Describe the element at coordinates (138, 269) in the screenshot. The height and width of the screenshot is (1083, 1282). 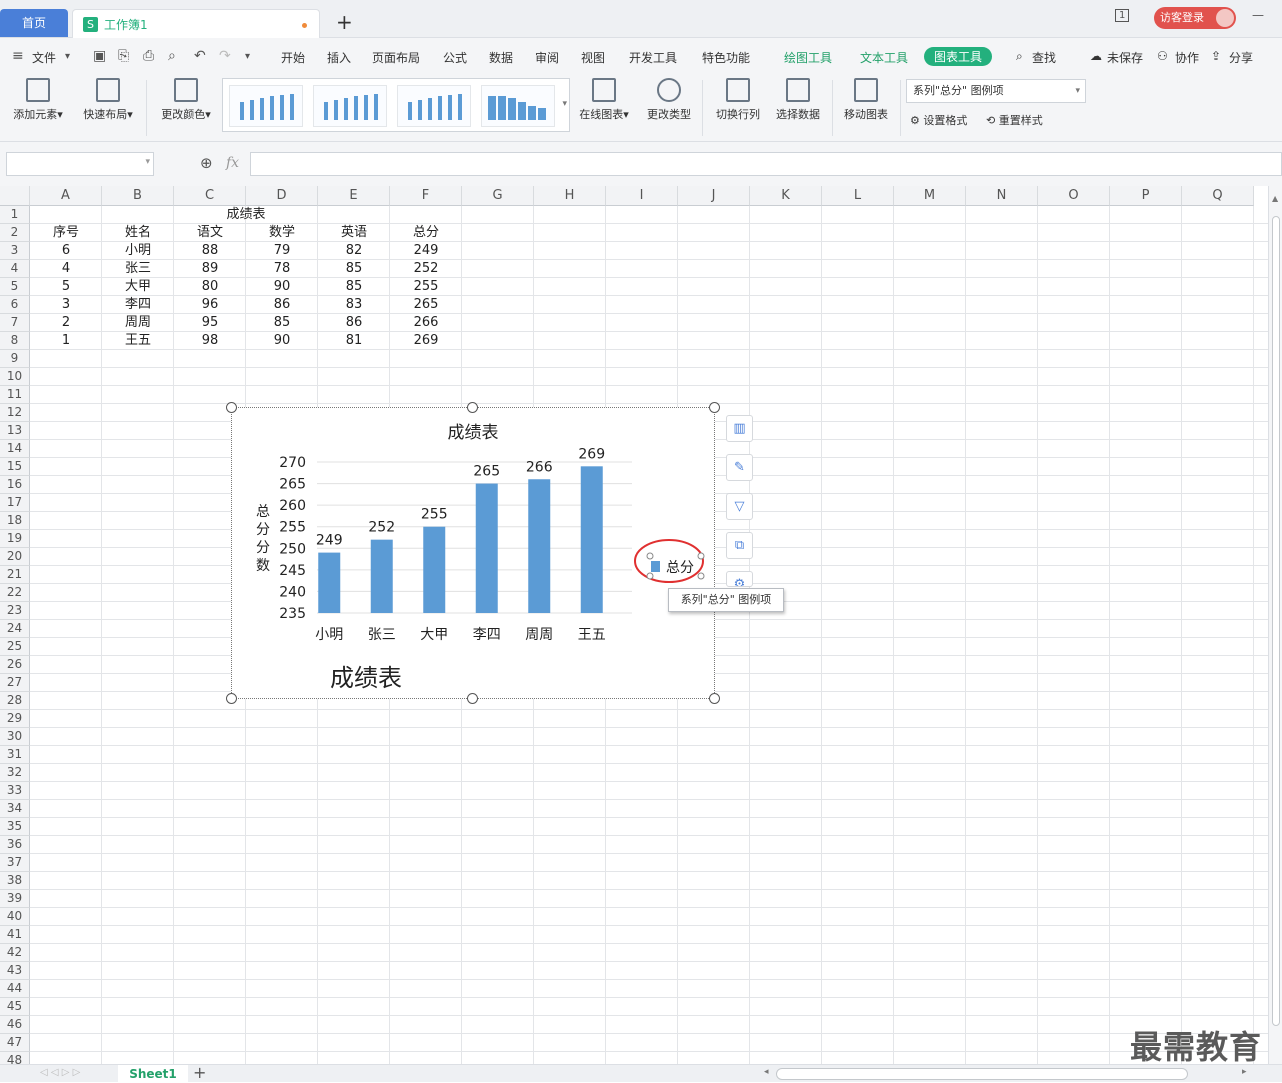
I see `table-cell: 张三` at that location.